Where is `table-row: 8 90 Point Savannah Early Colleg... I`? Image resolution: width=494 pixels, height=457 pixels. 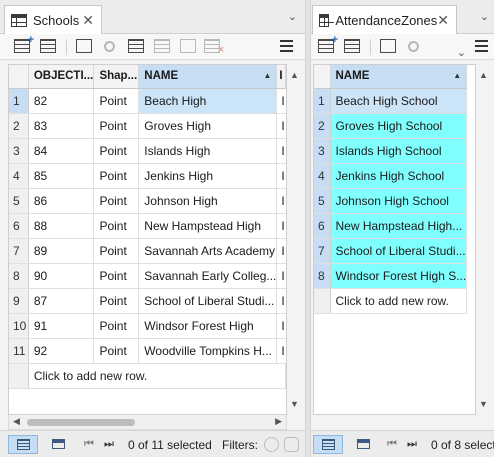 table-row: 8 90 Point Savannah Early Colleg... I is located at coordinates (147, 276).